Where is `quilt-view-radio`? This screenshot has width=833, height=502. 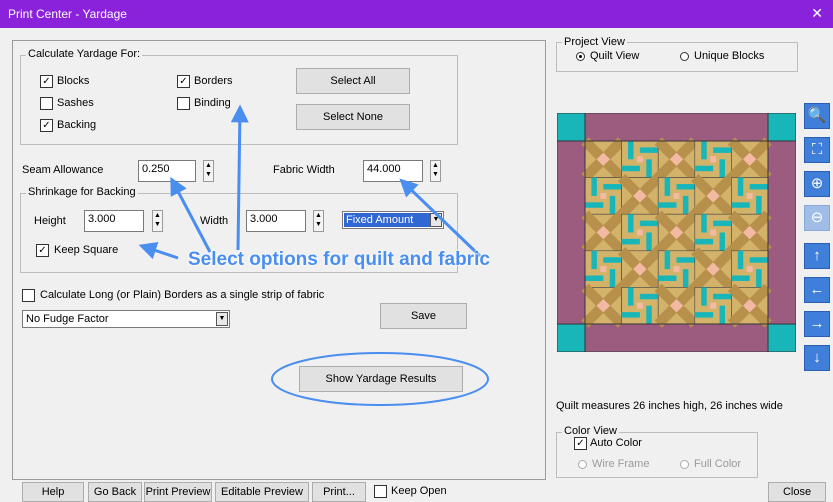
quilt-view-radio is located at coordinates (580, 56).